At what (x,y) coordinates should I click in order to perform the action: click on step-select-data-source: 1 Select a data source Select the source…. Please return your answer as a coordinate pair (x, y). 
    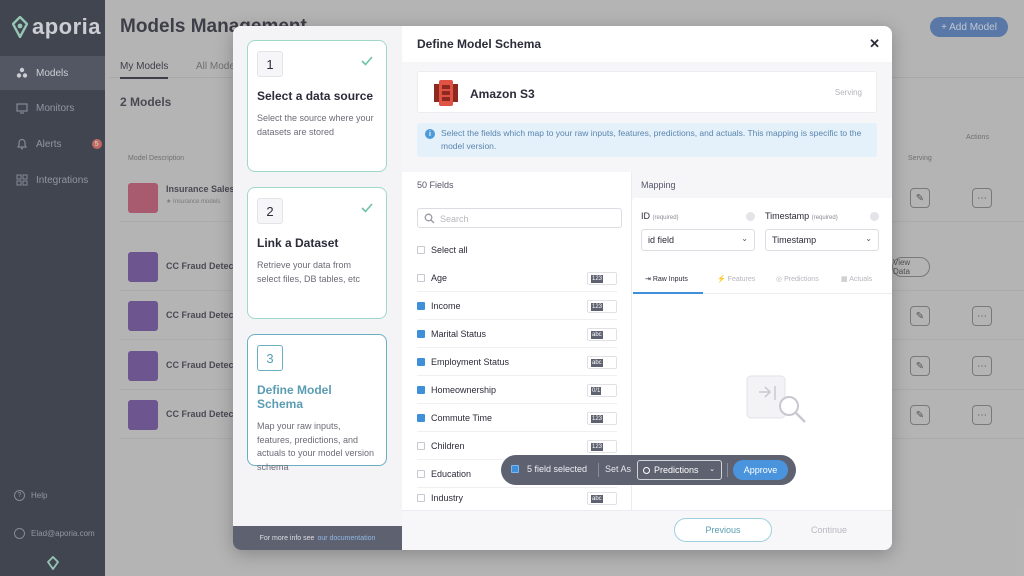
    Looking at the image, I should click on (317, 106).